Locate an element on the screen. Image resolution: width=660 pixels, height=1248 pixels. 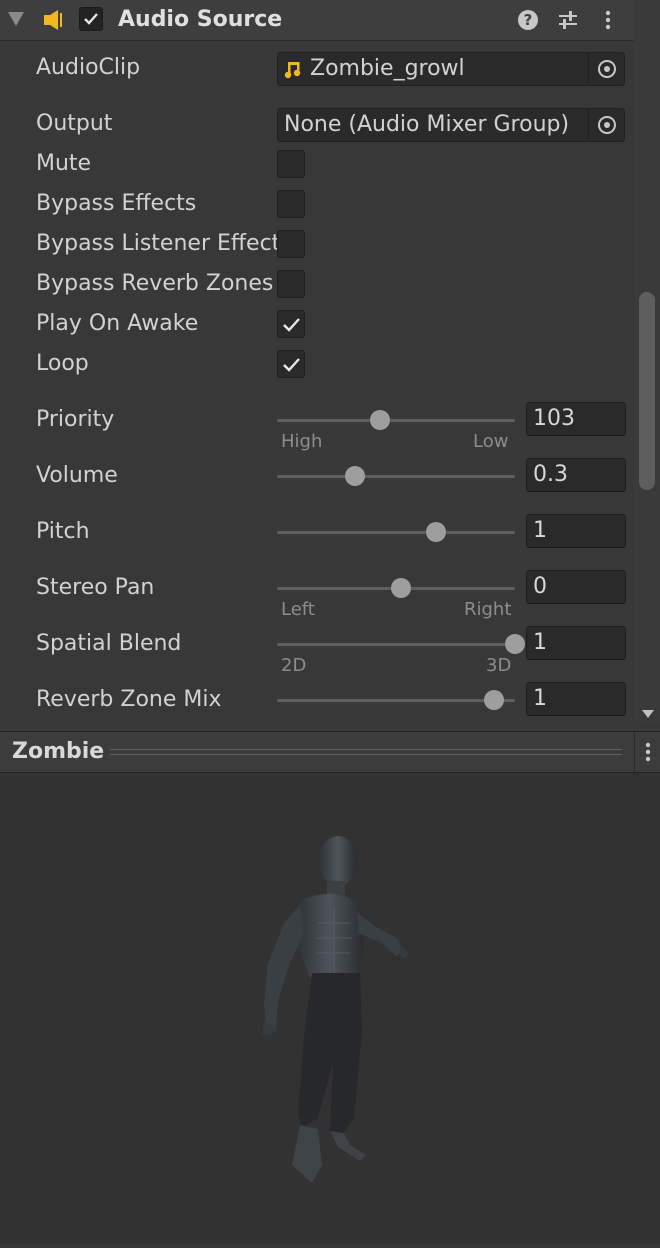
component-title: Audio Source is located at coordinates (200, 19).